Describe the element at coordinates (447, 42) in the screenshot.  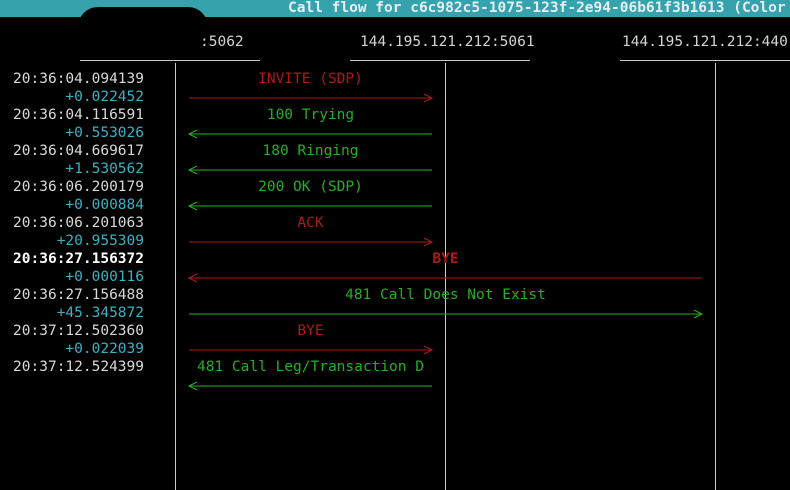
I see `host-column-2: 144.195.121.212:5061` at that location.